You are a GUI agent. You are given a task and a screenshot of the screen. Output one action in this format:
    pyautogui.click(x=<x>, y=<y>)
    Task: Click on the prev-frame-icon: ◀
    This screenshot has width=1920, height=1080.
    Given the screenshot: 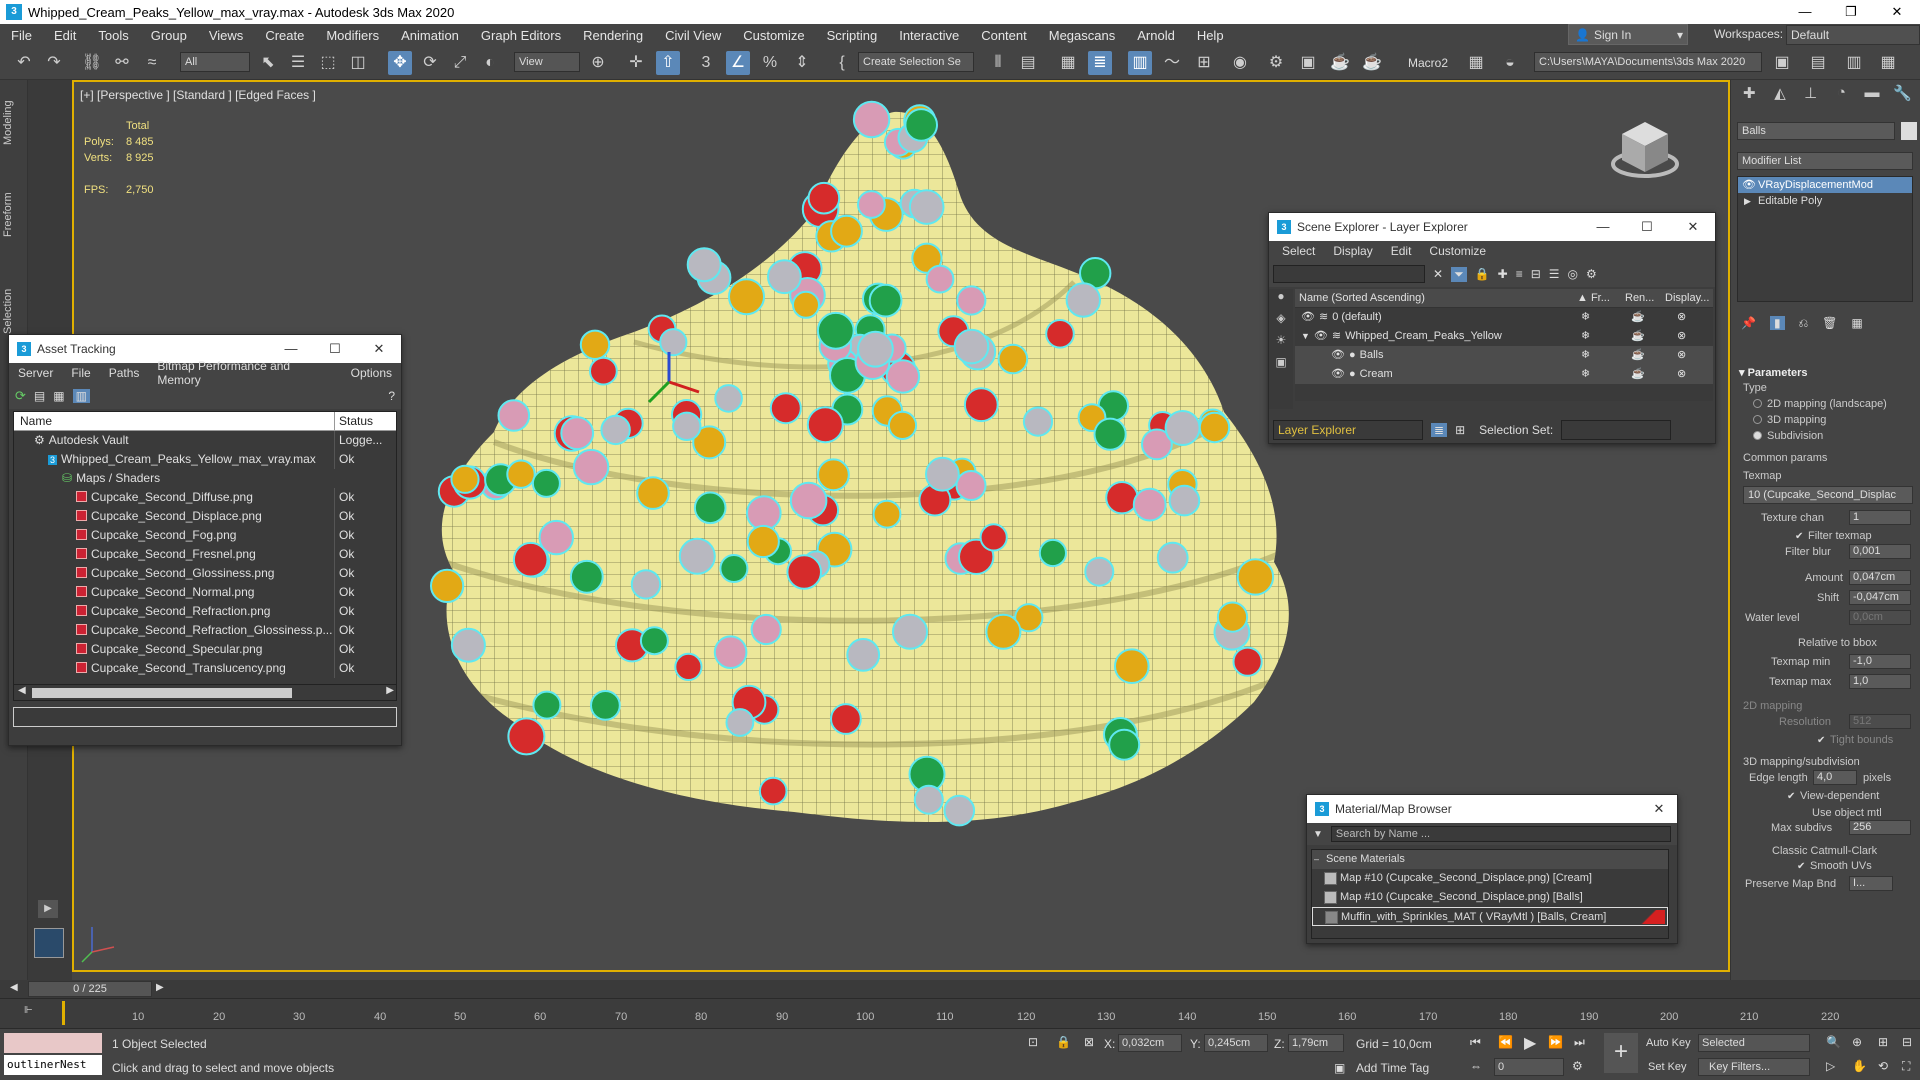 What is the action you would take?
    pyautogui.click(x=14, y=987)
    